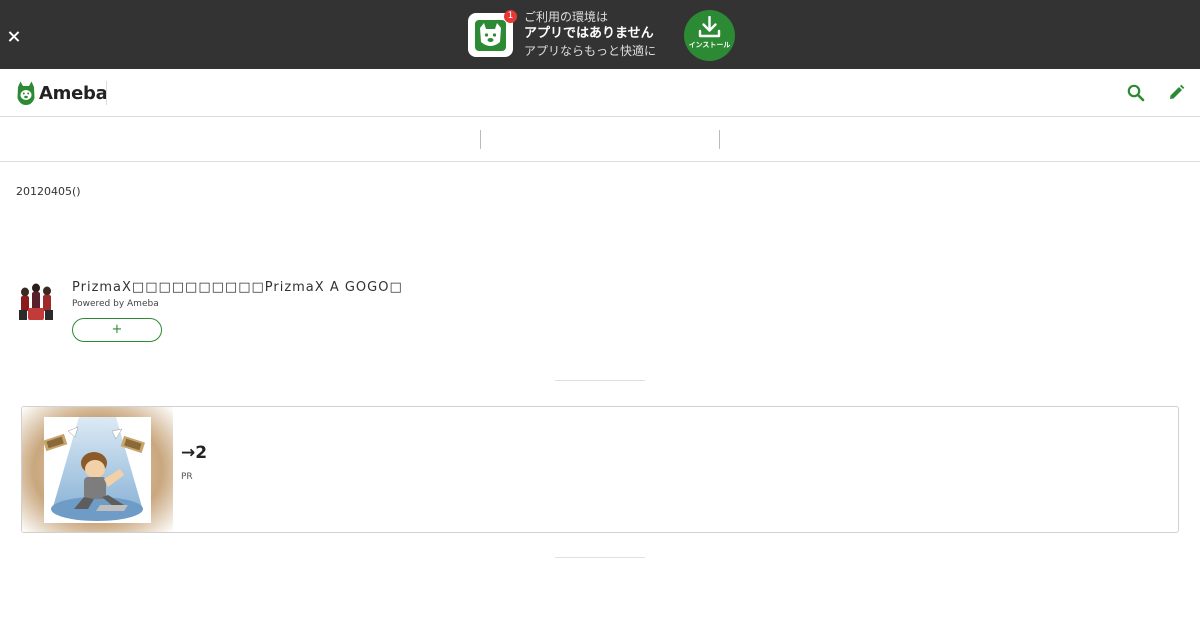 The image size is (1200, 630). Describe the element at coordinates (36, 301) in the screenshot. I see `blog-avatar` at that location.